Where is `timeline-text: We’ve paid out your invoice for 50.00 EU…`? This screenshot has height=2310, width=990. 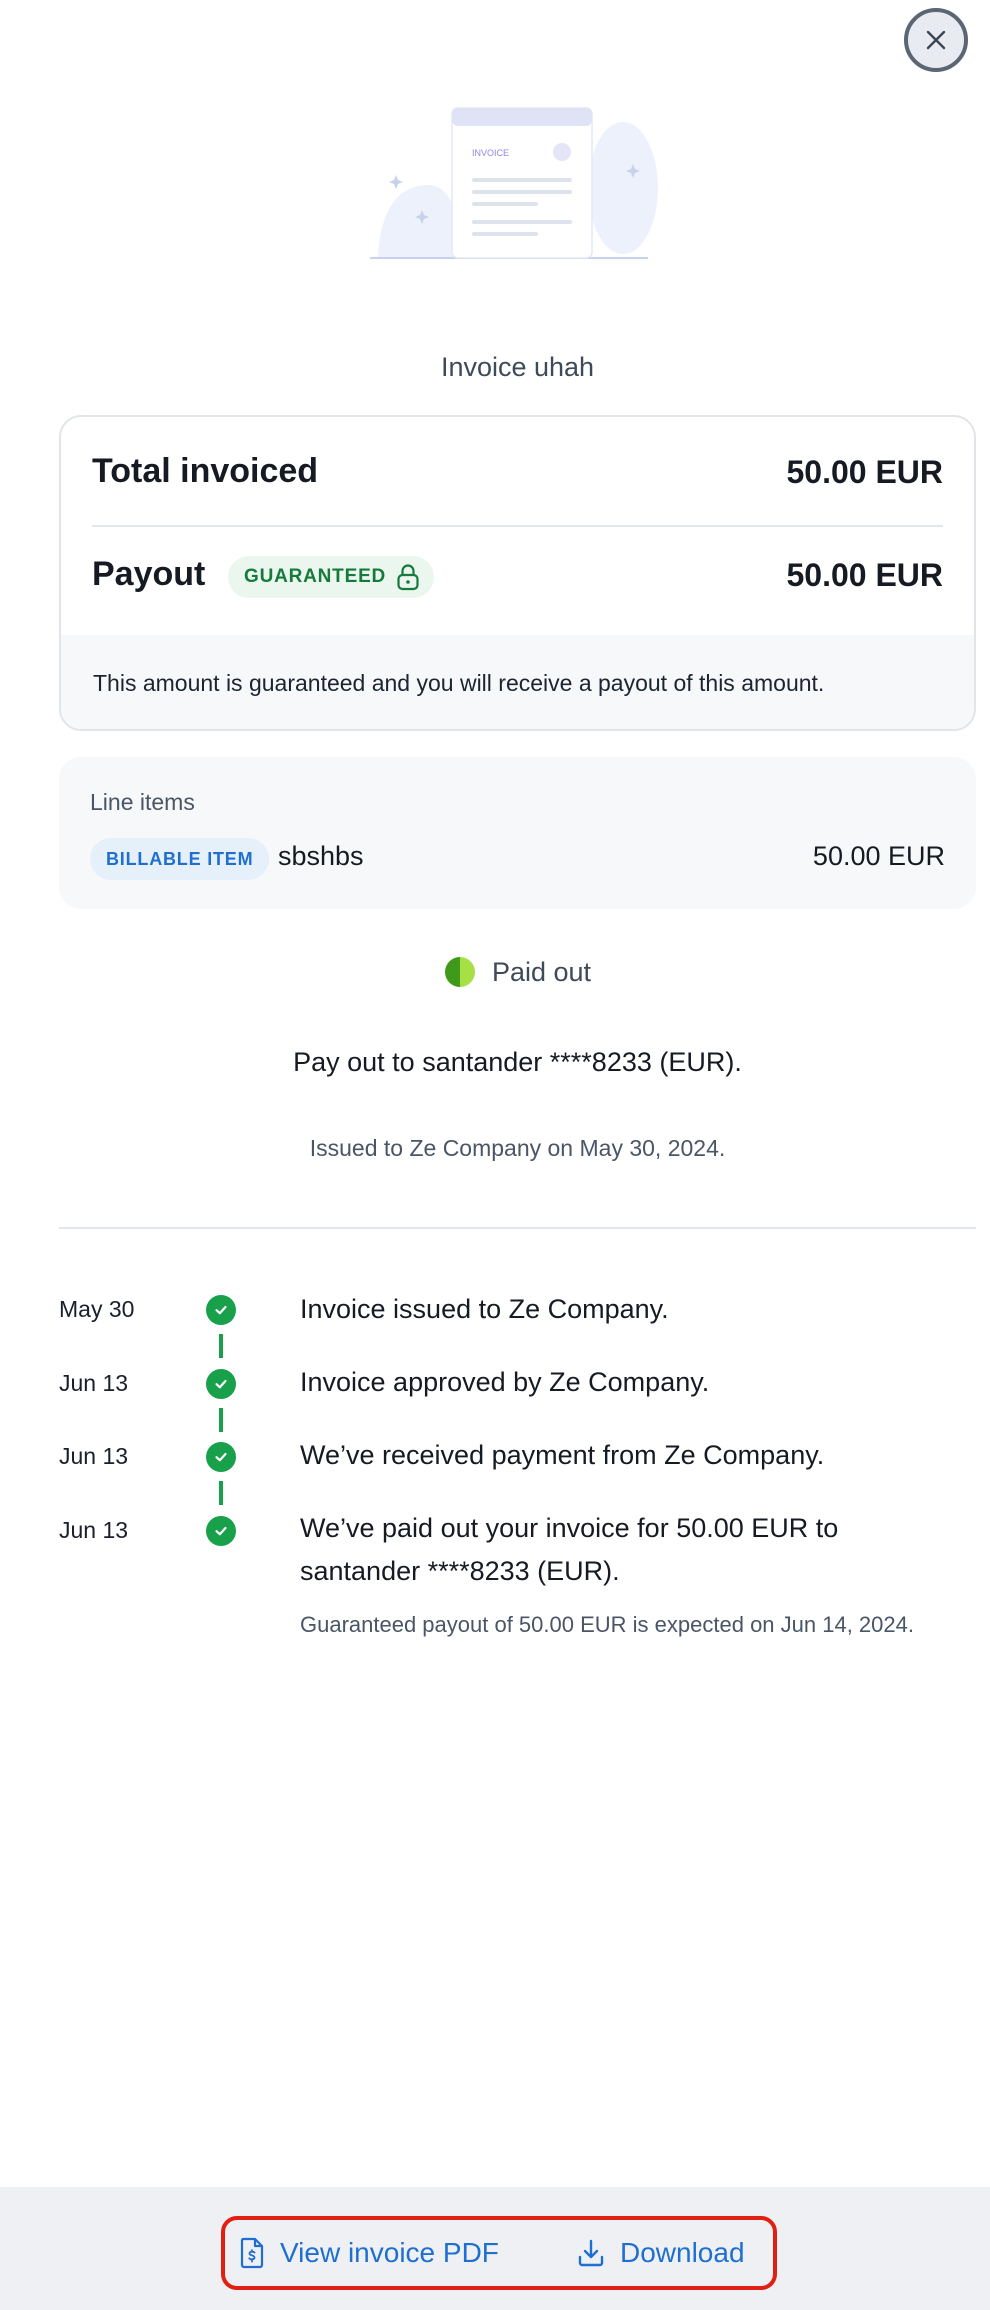 timeline-text: We’ve paid out your invoice for 50.00 EU… is located at coordinates (569, 1549).